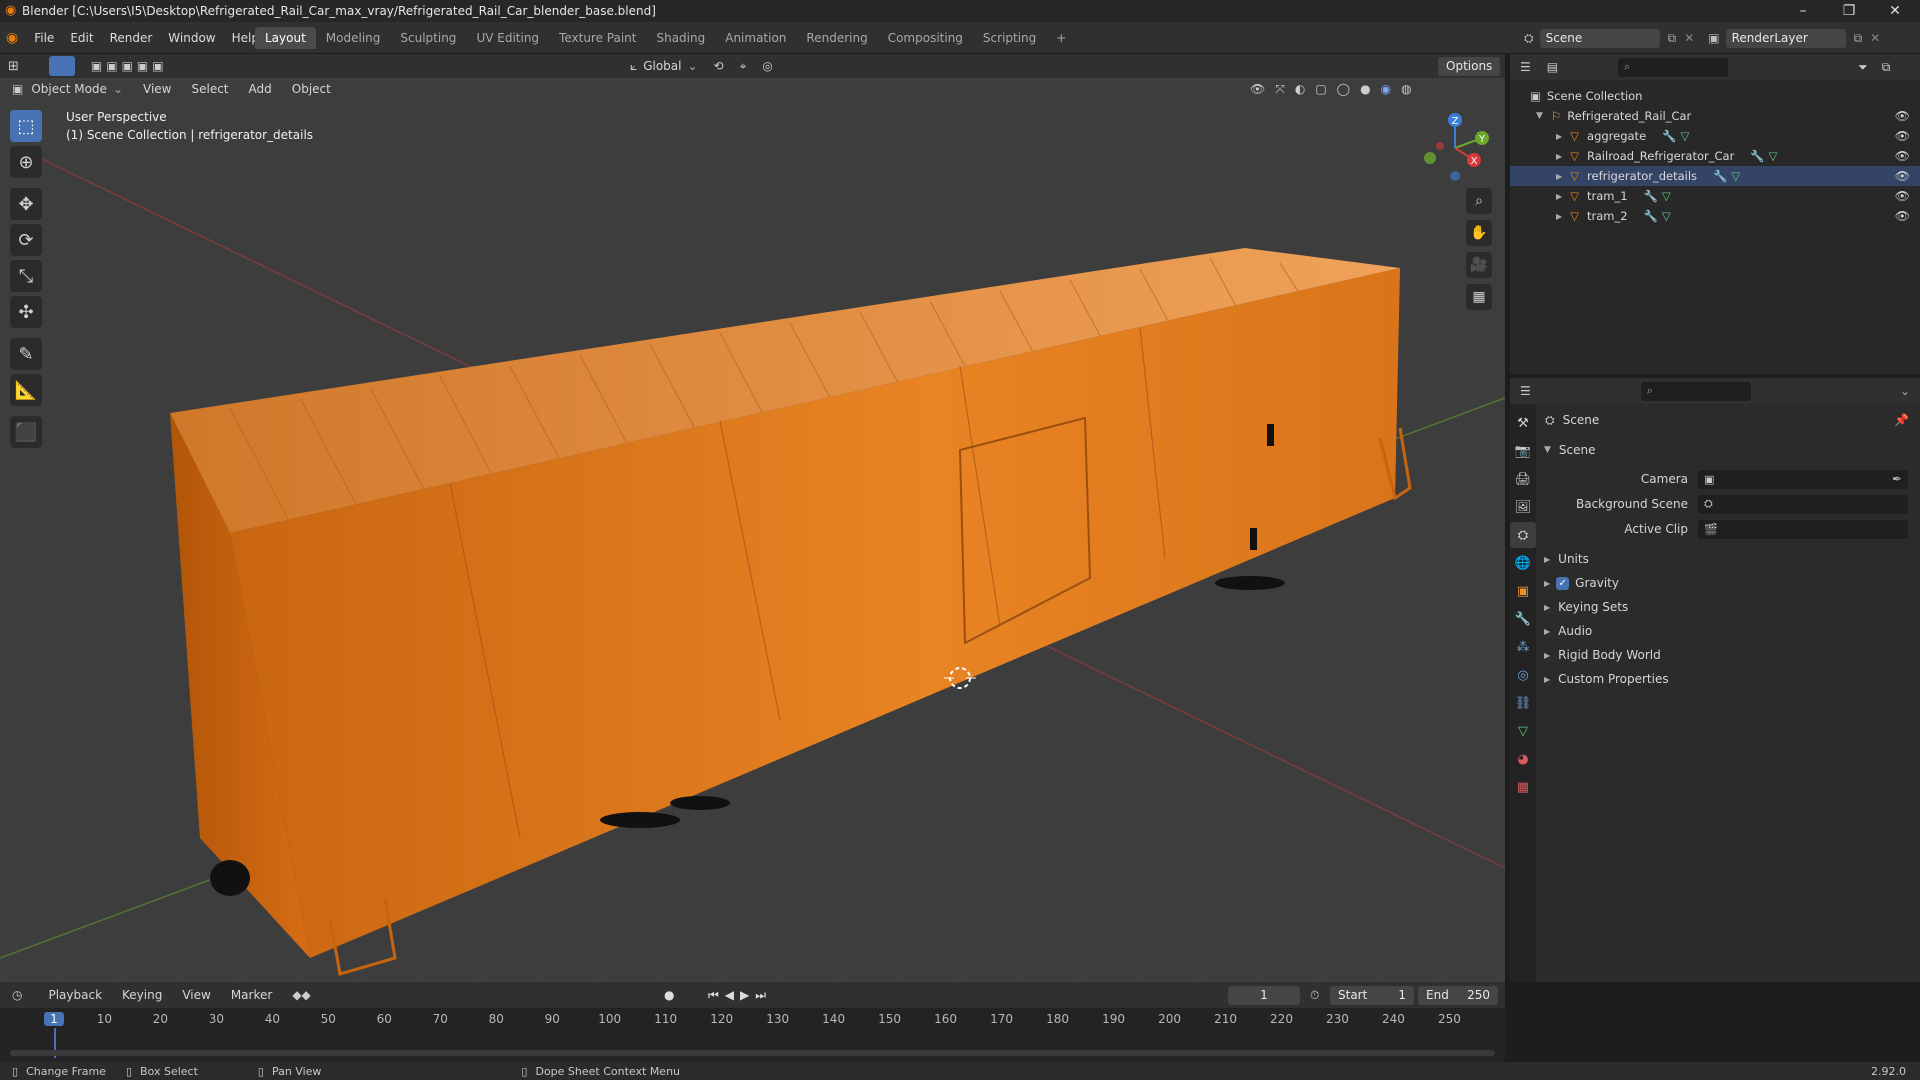 This screenshot has height=1080, width=1920. Describe the element at coordinates (209, 89) in the screenshot. I see `menu-select: Select` at that location.